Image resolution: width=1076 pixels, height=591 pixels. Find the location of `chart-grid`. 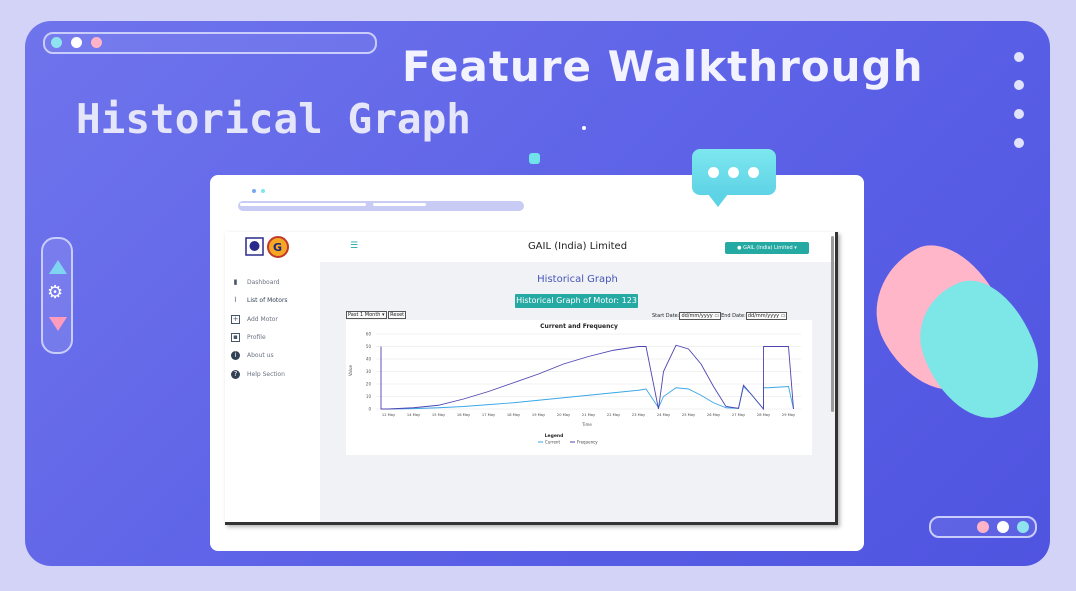

chart-grid is located at coordinates (588, 371).